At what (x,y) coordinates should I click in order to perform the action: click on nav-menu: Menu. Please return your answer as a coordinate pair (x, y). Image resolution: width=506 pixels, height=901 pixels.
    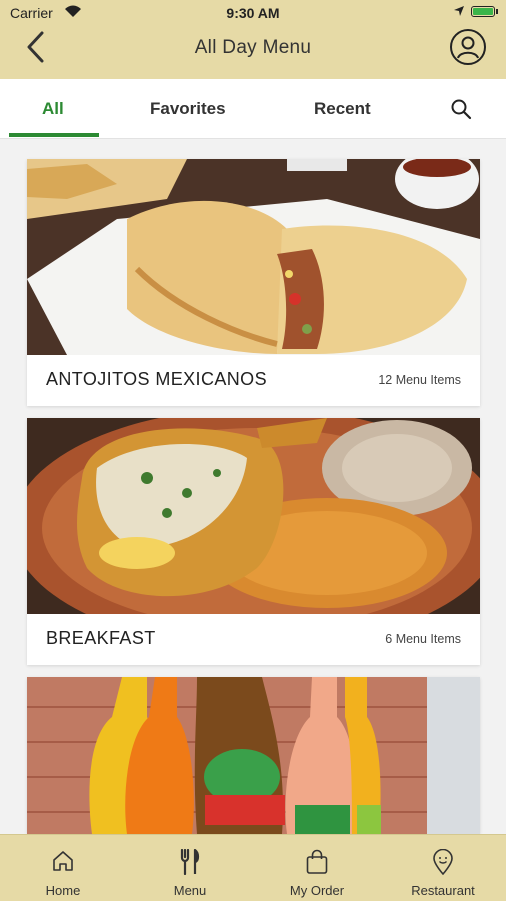
    Looking at the image, I should click on (190, 868).